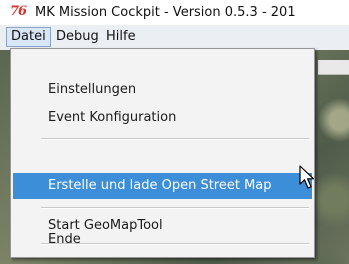 The height and width of the screenshot is (264, 349). What do you see at coordinates (174, 37) in the screenshot?
I see `menu-bar: Datei Debug Hilfe` at bounding box center [174, 37].